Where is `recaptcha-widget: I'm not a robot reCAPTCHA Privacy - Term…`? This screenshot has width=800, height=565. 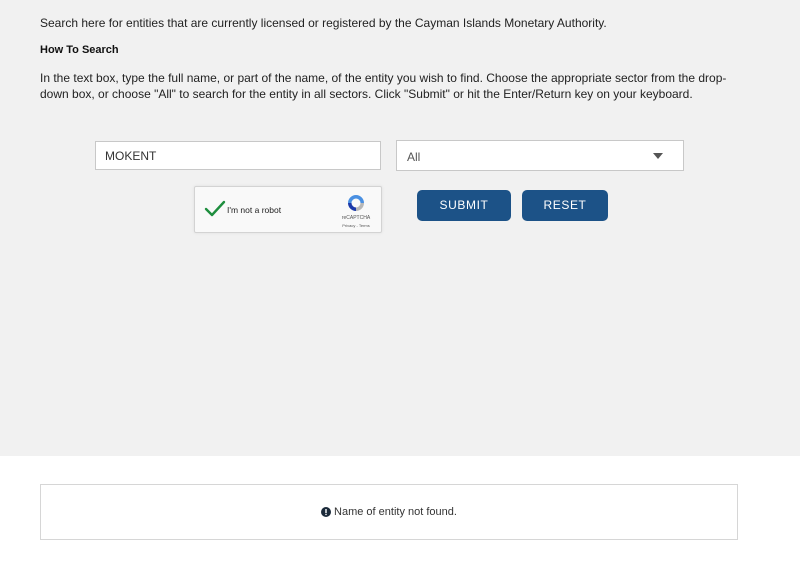
recaptcha-widget: I'm not a robot reCAPTCHA Privacy - Term… is located at coordinates (288, 209).